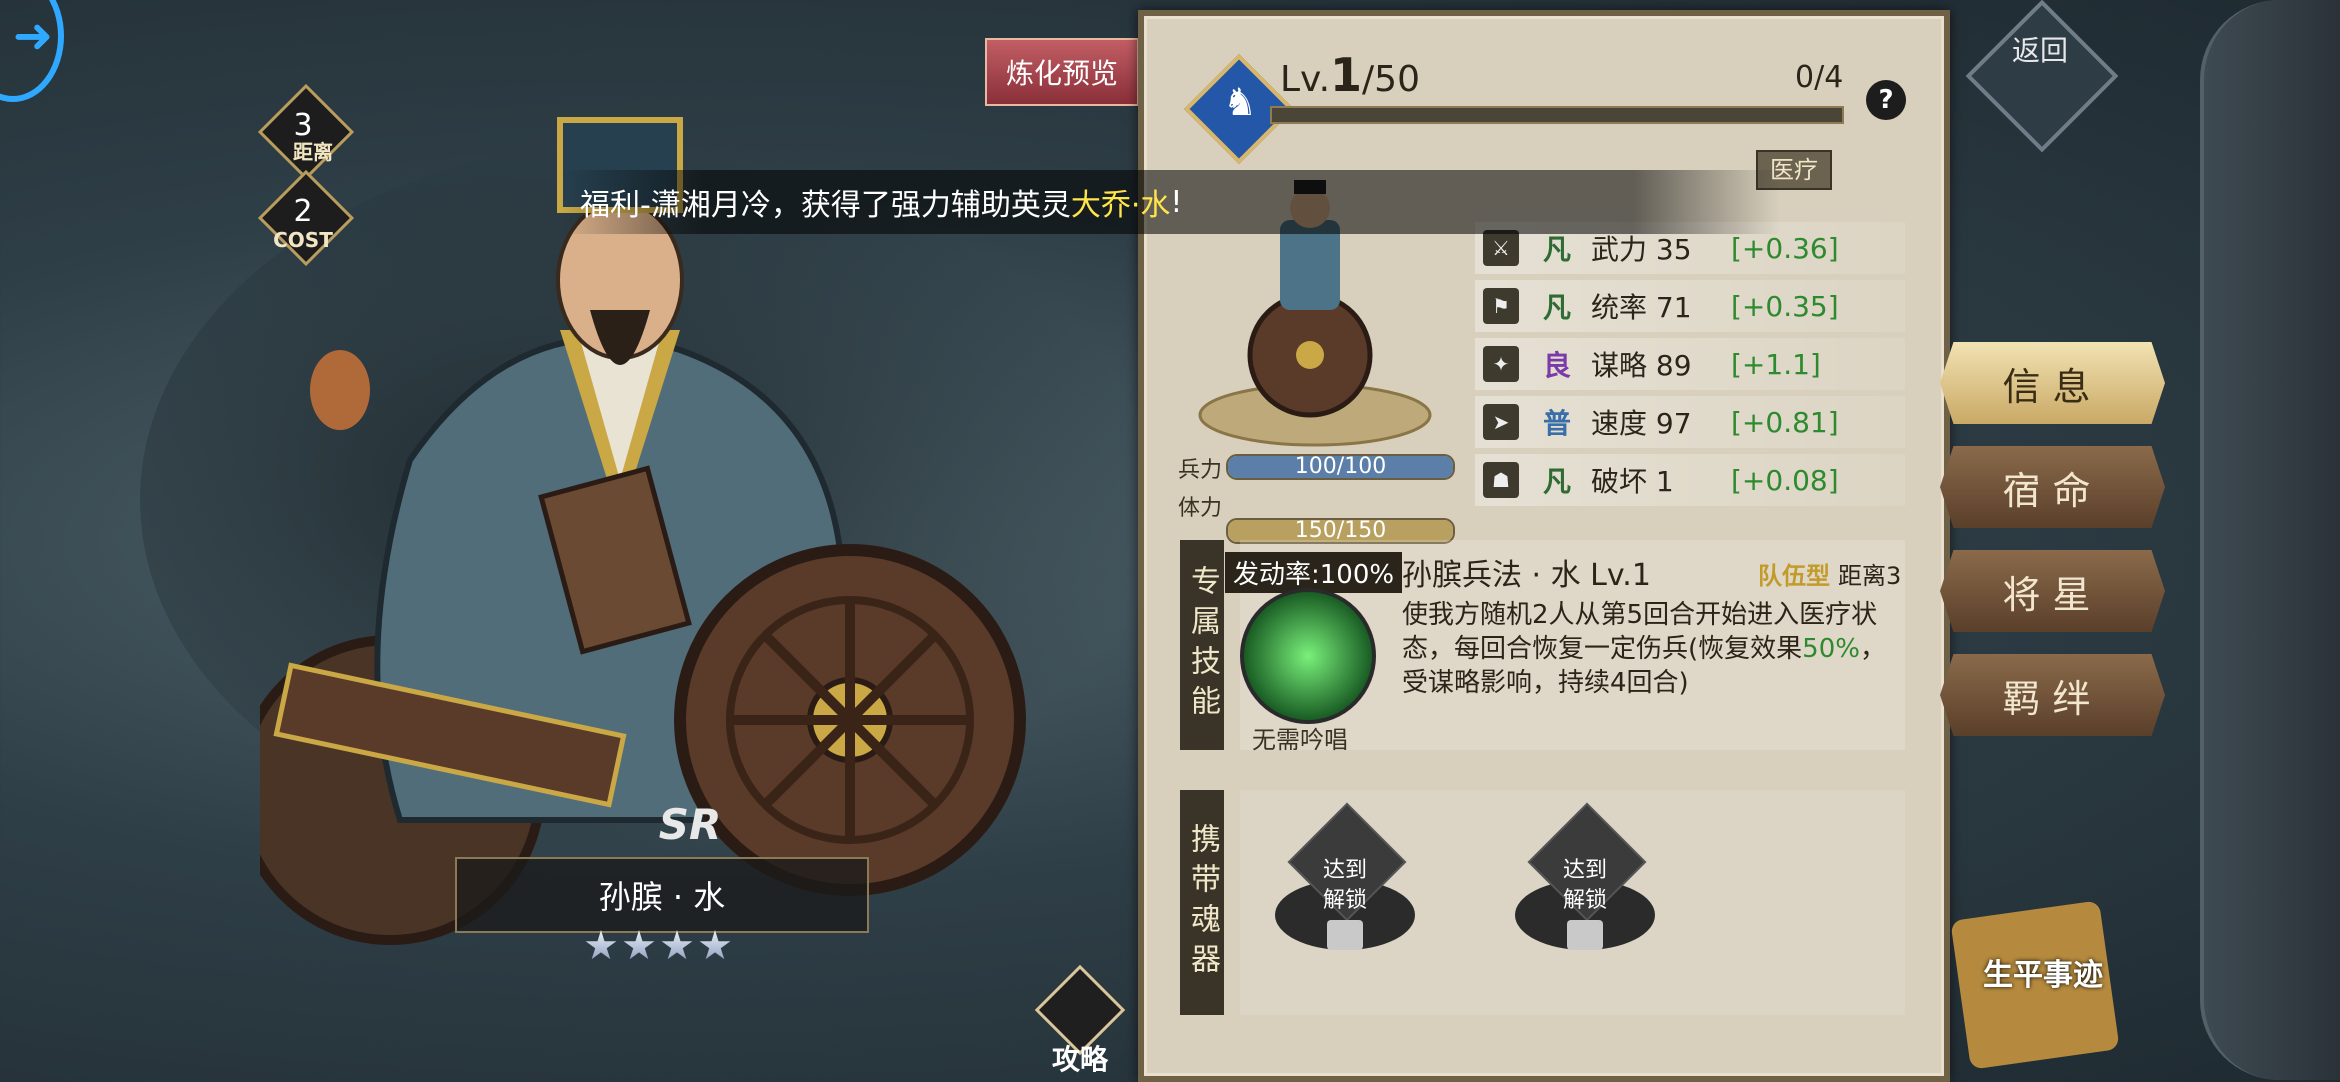  I want to click on stat-name: 武力 35, so click(1641, 249).